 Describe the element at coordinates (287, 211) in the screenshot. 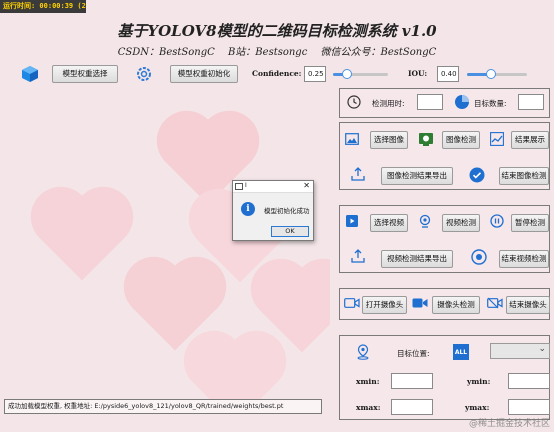

I see `dialog-message: 模型初始化成功` at that location.